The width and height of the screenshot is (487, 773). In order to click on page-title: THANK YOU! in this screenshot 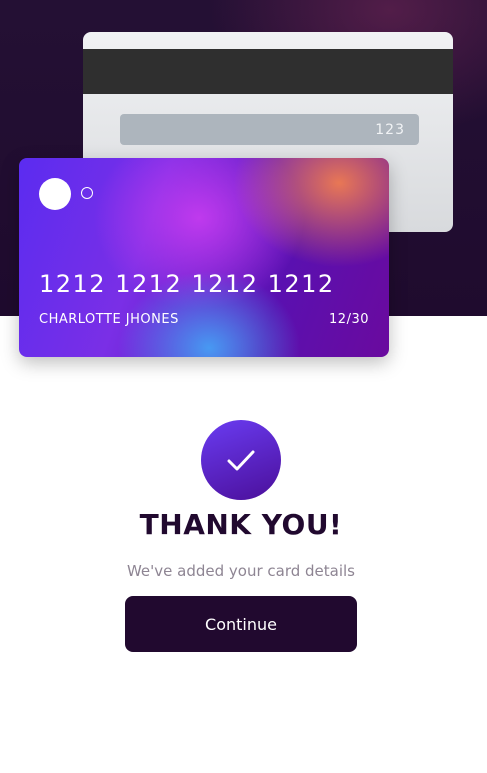, I will do `click(241, 524)`.